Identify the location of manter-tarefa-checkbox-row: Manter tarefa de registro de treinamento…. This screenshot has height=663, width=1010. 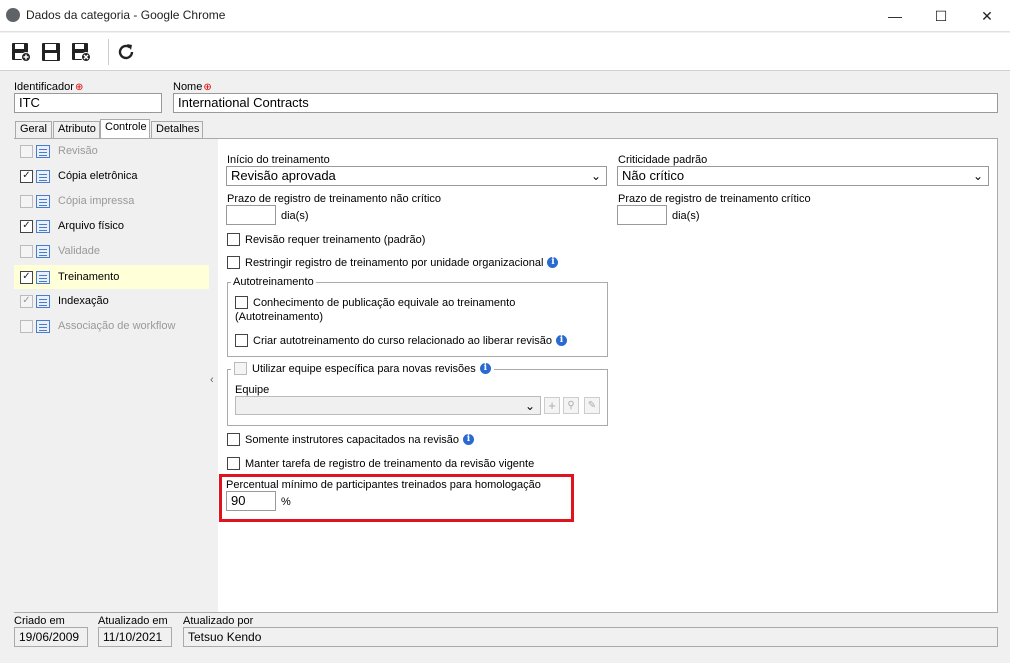
(380, 463).